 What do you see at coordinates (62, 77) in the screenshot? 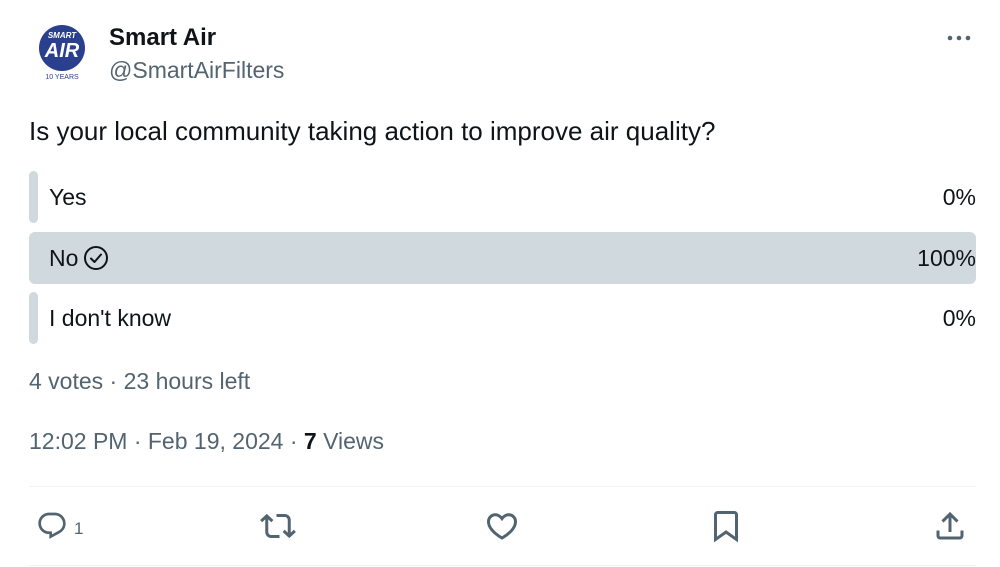
I see `svg-text: 10 YEARS` at bounding box center [62, 77].